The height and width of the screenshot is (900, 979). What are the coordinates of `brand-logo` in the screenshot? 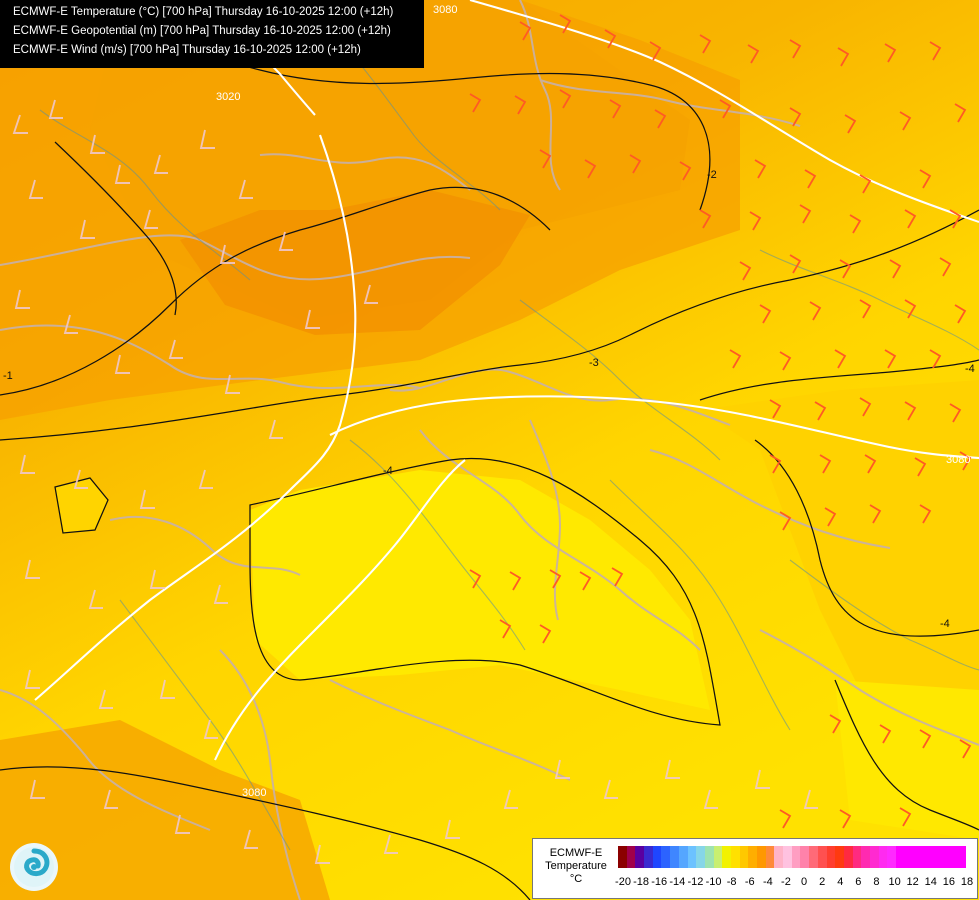 It's located at (34, 867).